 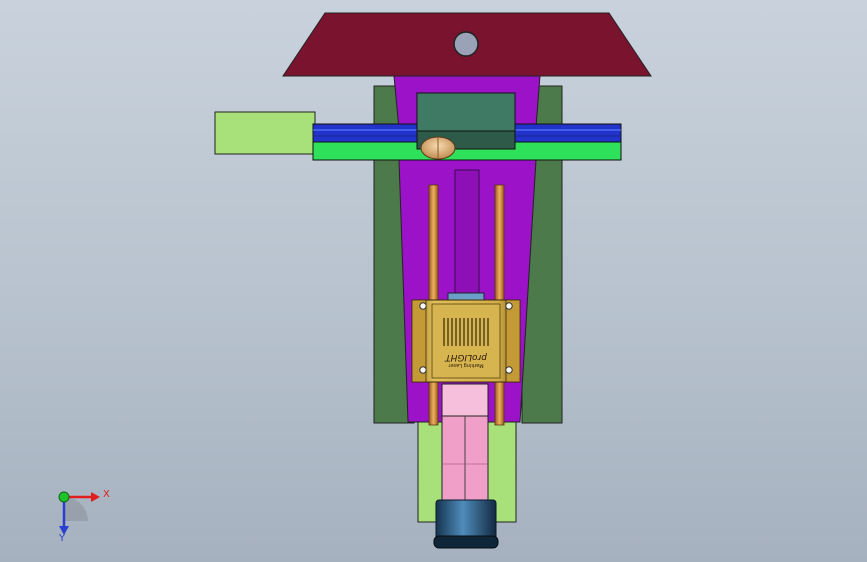 What do you see at coordinates (64, 497) in the screenshot?
I see `triad-origin` at bounding box center [64, 497].